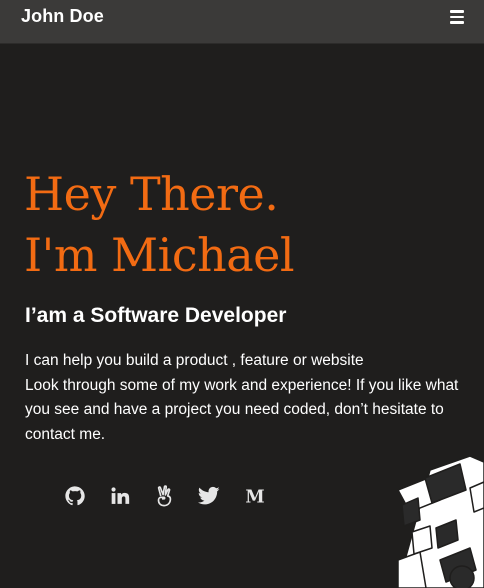  Describe the element at coordinates (440, 521) in the screenshot. I see `decorative-illustration` at that location.